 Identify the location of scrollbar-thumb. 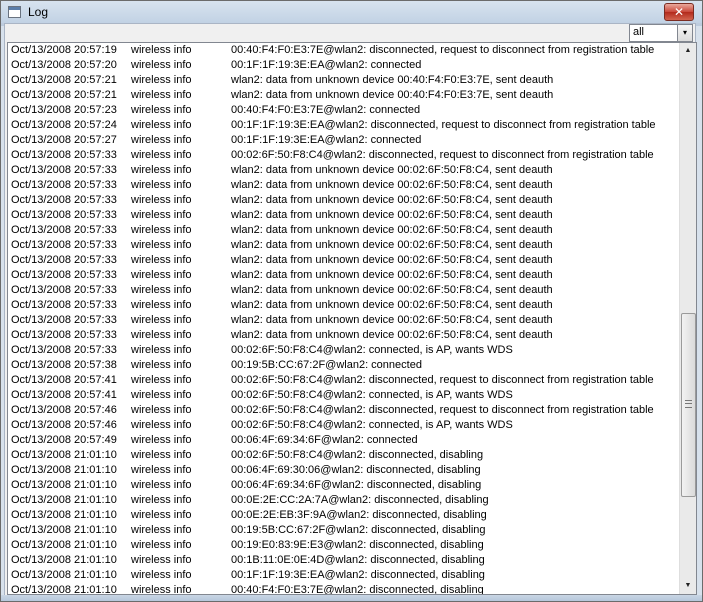
(688, 405).